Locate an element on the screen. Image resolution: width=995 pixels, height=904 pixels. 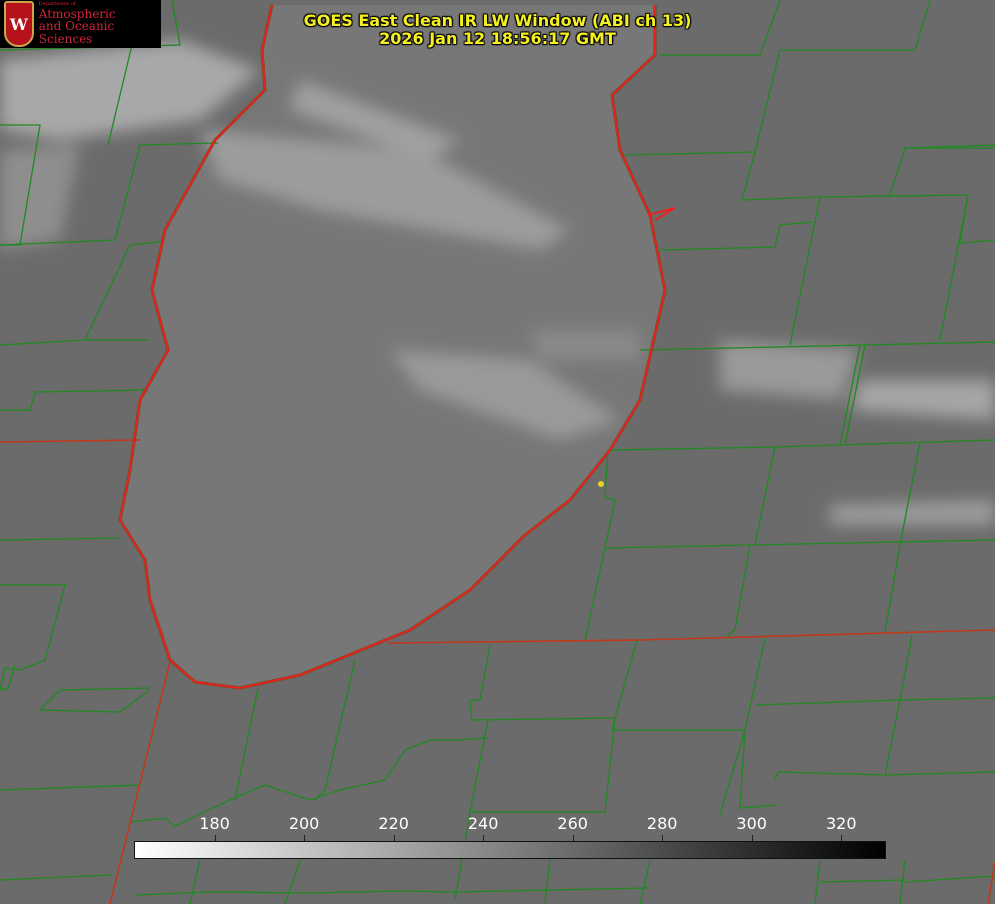
title-line-2: 2026 Jan 12 18:56:17 GMT is located at coordinates (497, 38).